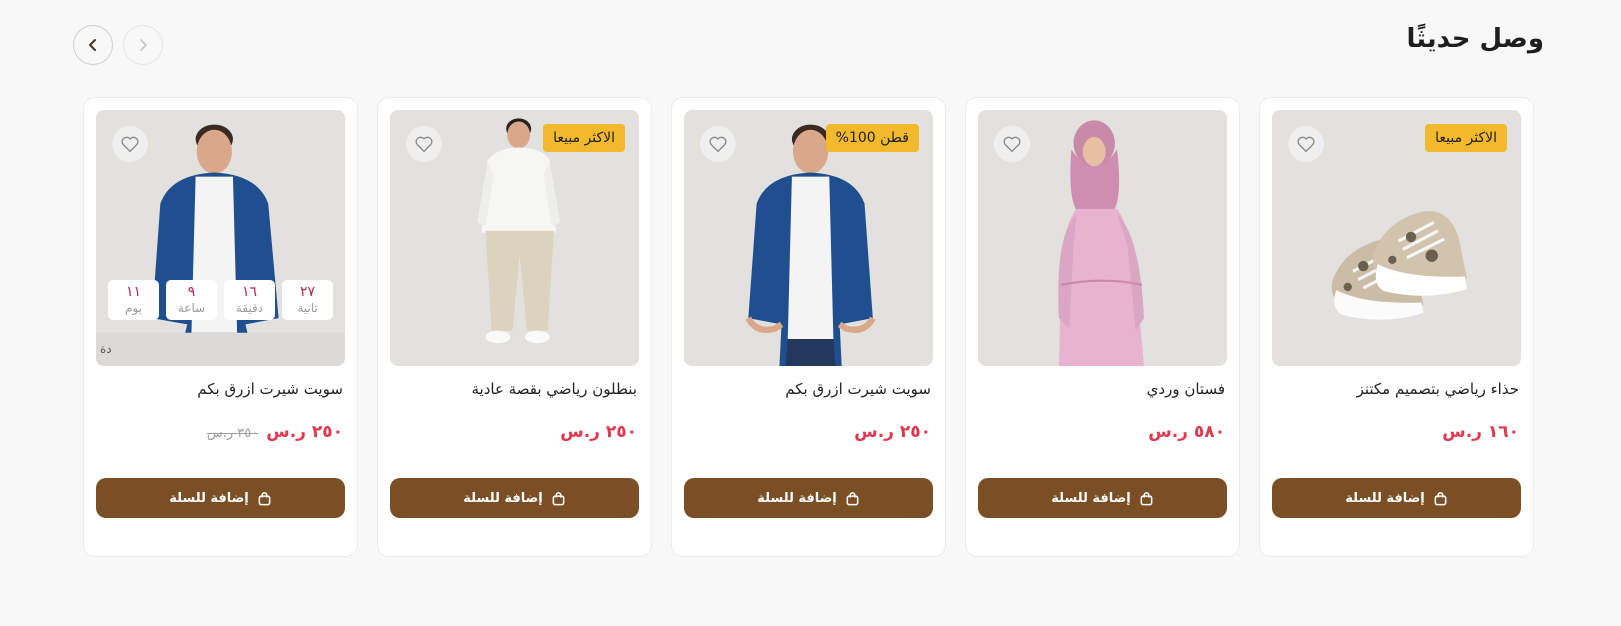 The width and height of the screenshot is (1621, 626). I want to click on price-row: ٢٥٠ ر.س ٣٥٠ ر.س, so click(275, 432).